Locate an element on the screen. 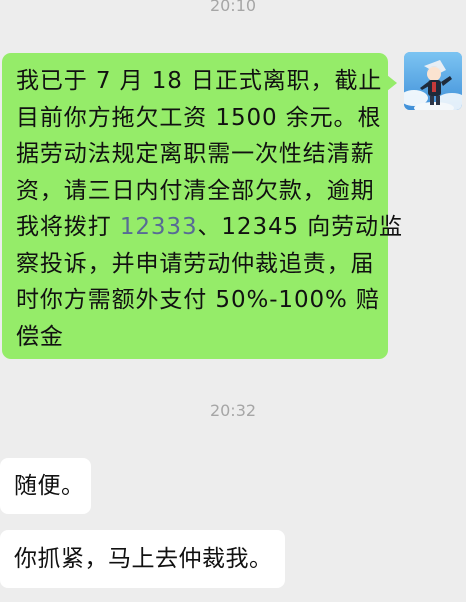 This screenshot has height=602, width=466. timestamp: 20:32 is located at coordinates (233, 410).